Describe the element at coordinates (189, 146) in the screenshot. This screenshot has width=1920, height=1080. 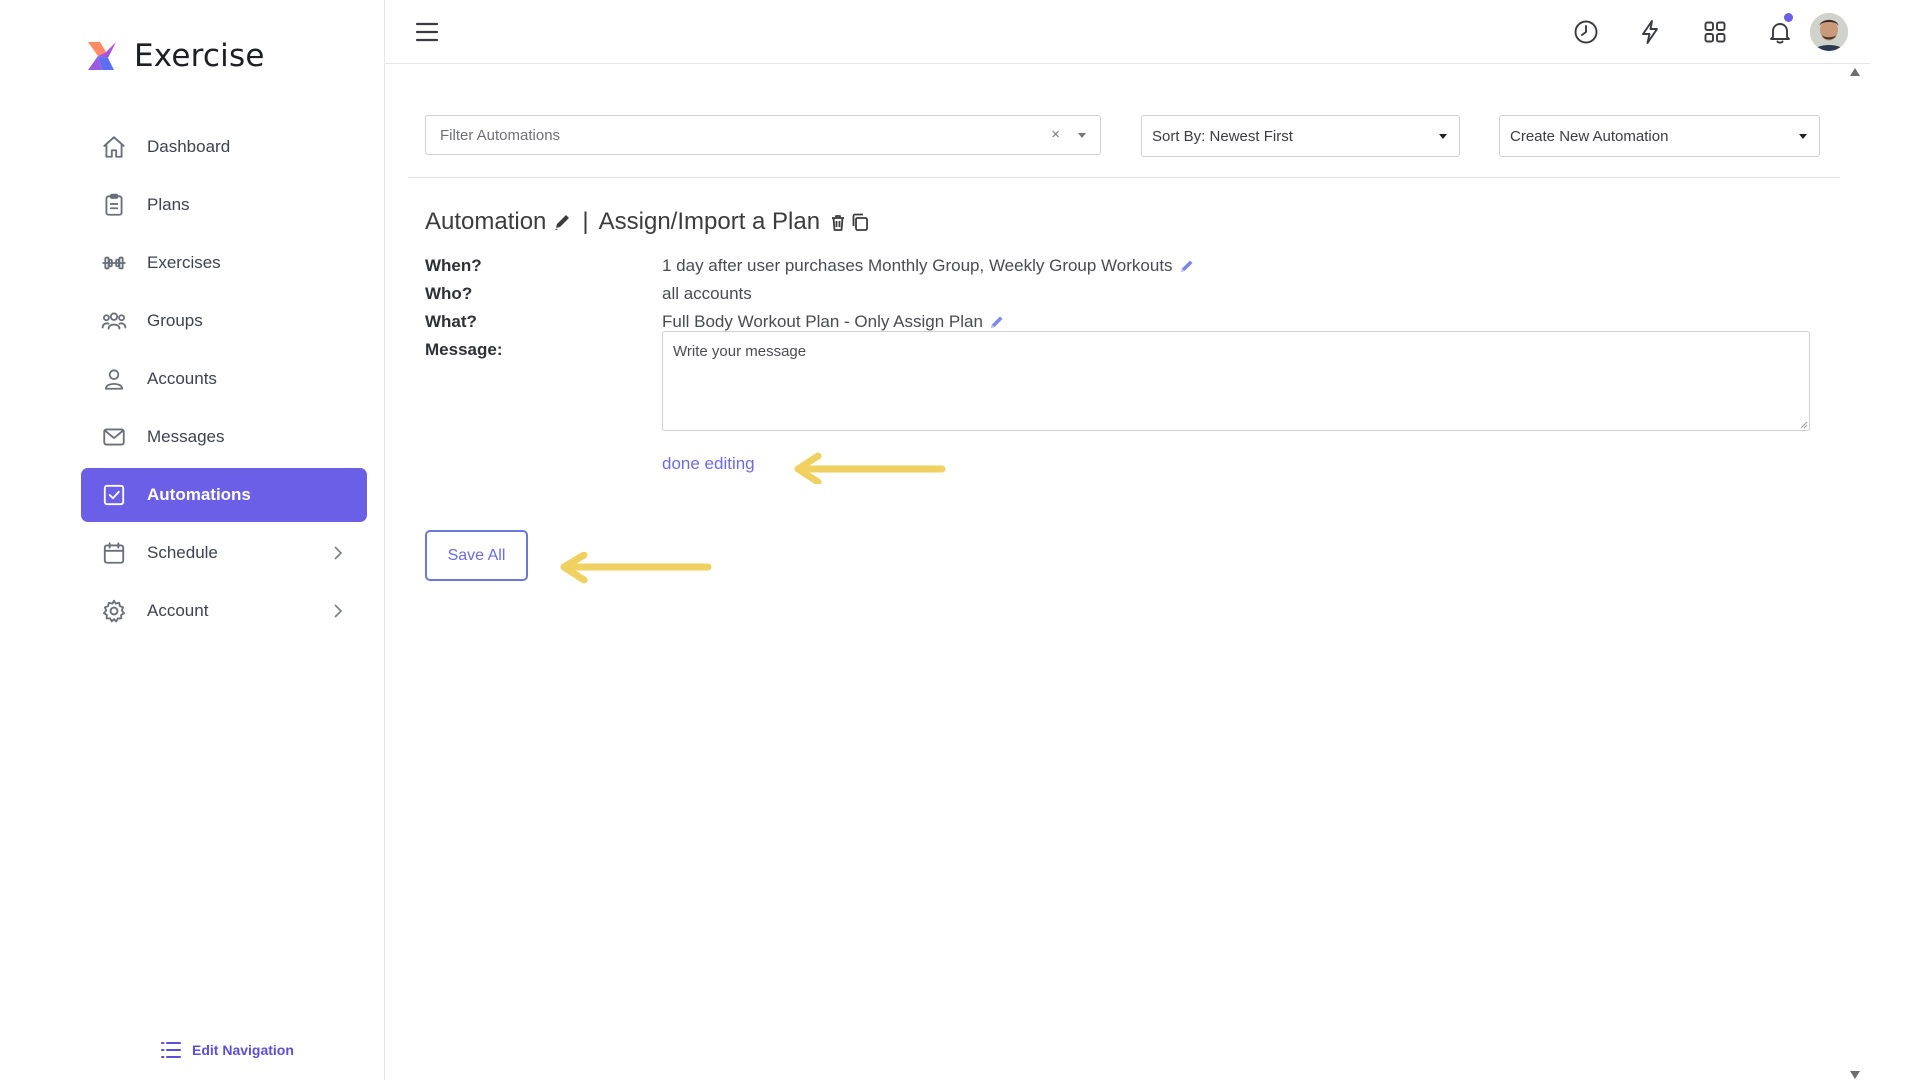
I see `sidebar-item-label: Dashboard` at that location.